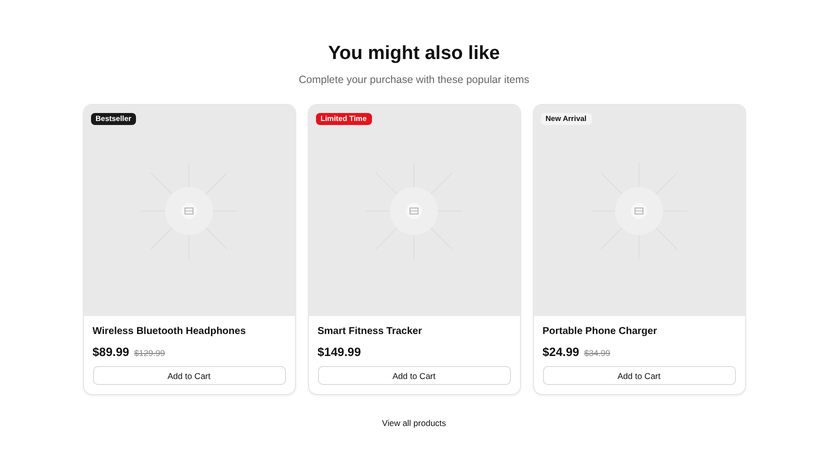 Image resolution: width=828 pixels, height=474 pixels. What do you see at coordinates (111, 352) in the screenshot?
I see `product-price: $89.99` at bounding box center [111, 352].